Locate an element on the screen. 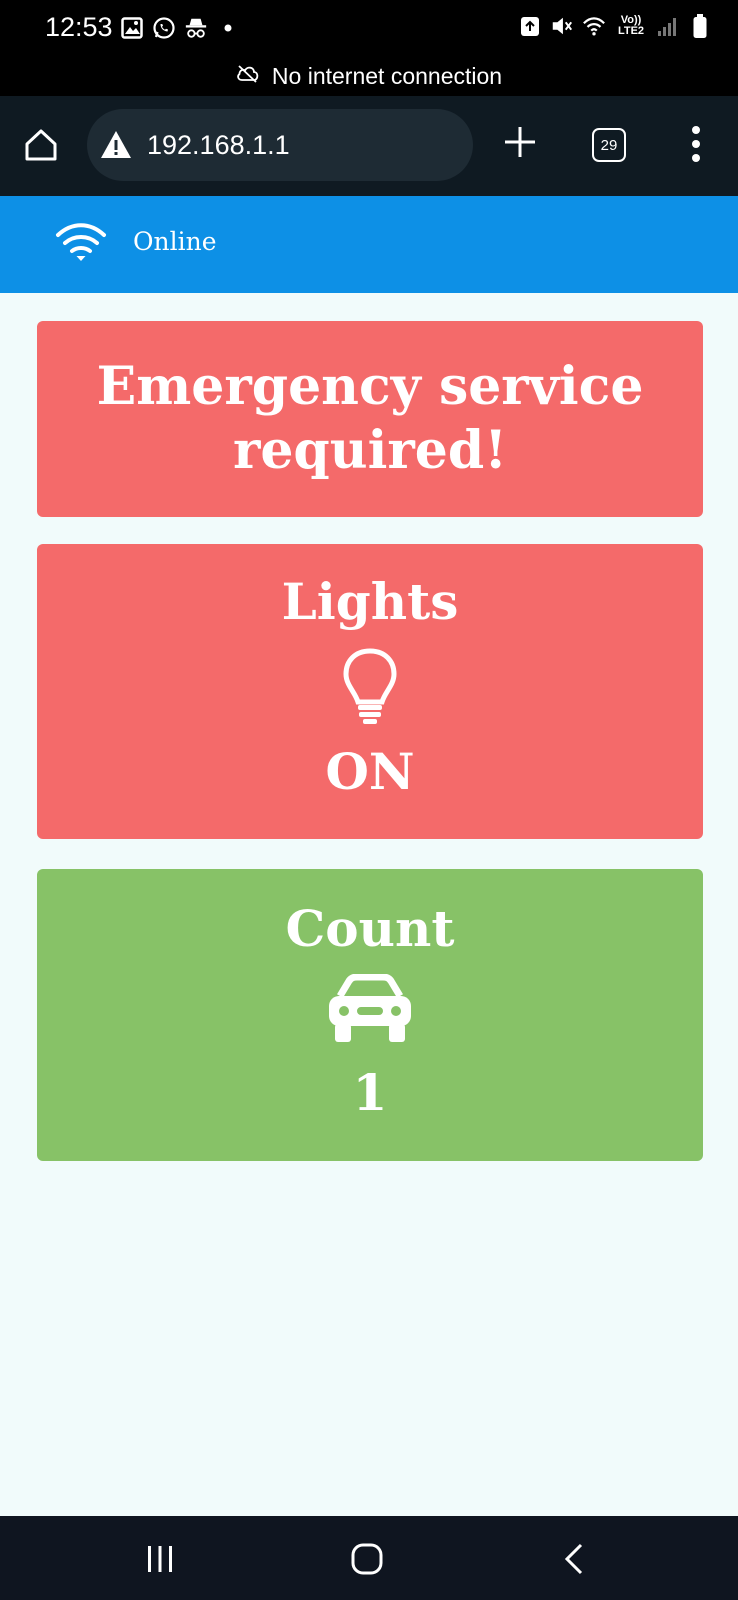 The width and height of the screenshot is (738, 1600). car-icon is located at coordinates (370, 1010).